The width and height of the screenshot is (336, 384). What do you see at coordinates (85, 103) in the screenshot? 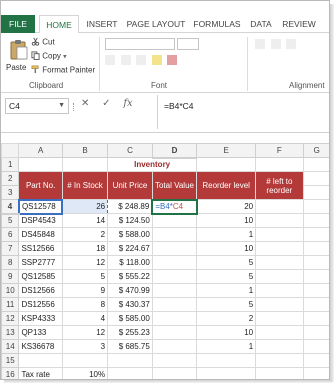
I see `cancel-icon: ✕` at bounding box center [85, 103].